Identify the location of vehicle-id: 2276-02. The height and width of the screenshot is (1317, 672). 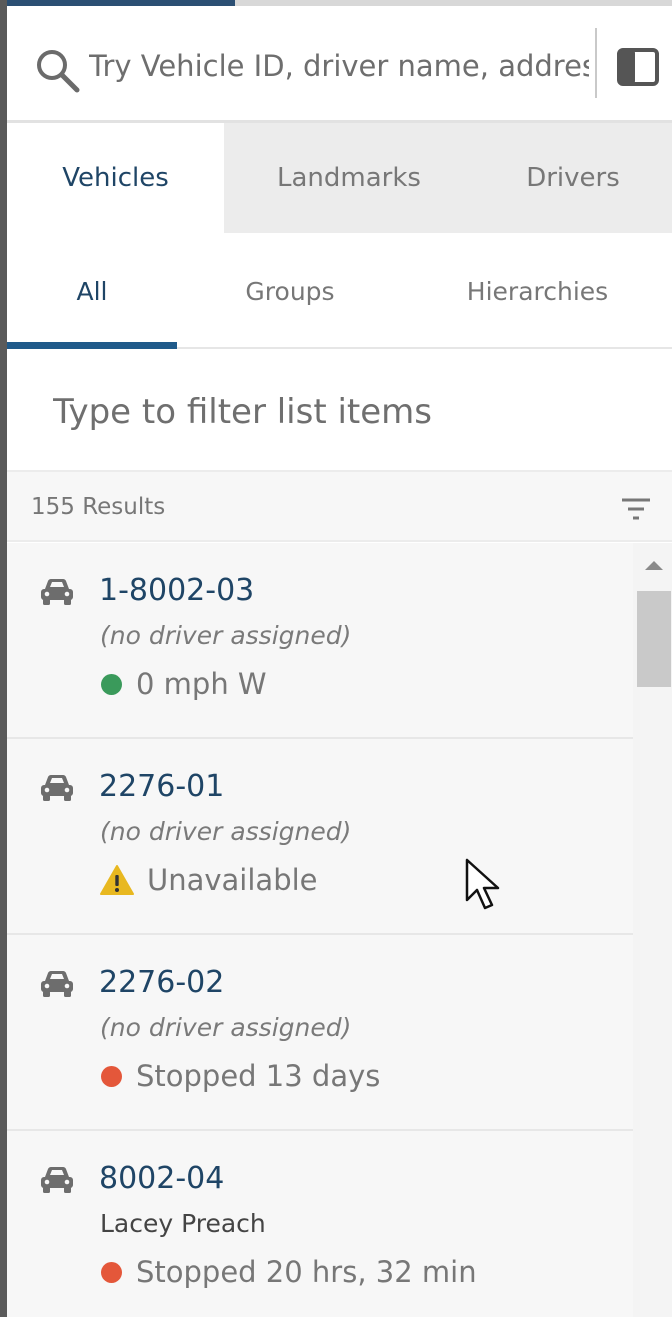
(161, 982).